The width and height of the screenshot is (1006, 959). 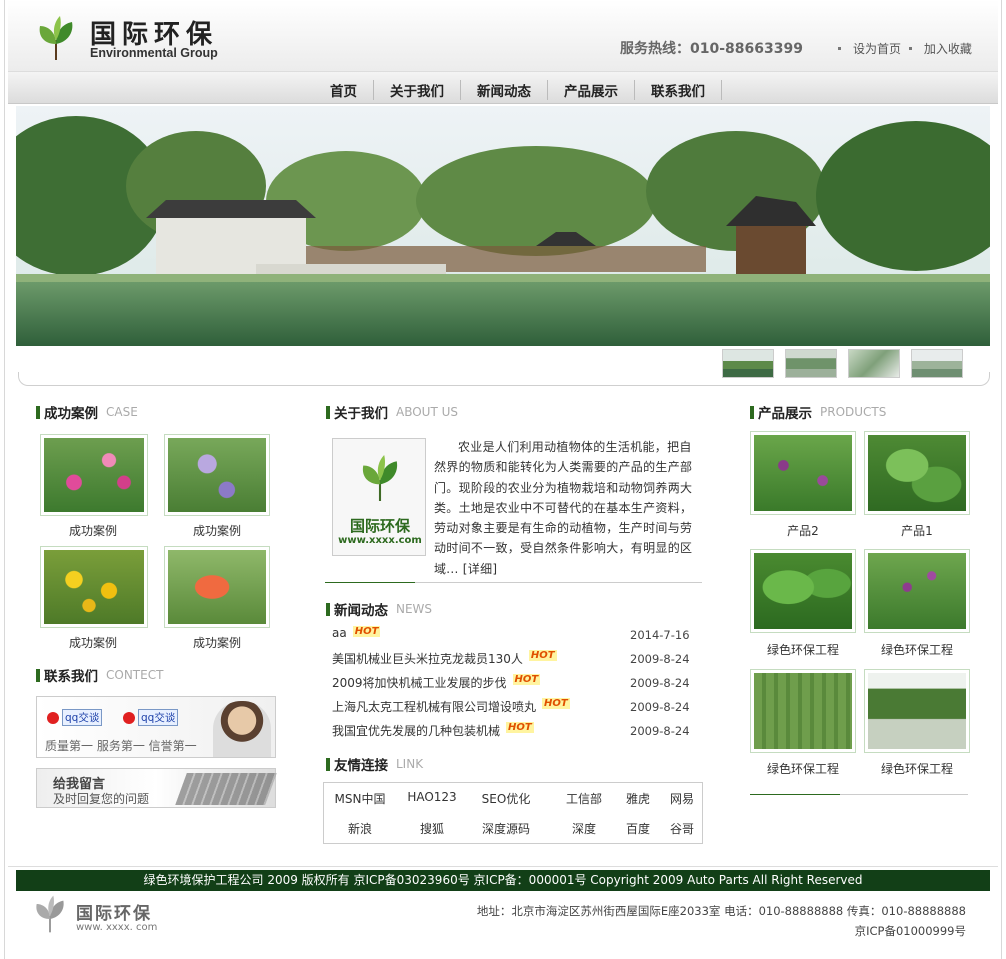 What do you see at coordinates (803, 530) in the screenshot?
I see `product-caption: 产品2` at bounding box center [803, 530].